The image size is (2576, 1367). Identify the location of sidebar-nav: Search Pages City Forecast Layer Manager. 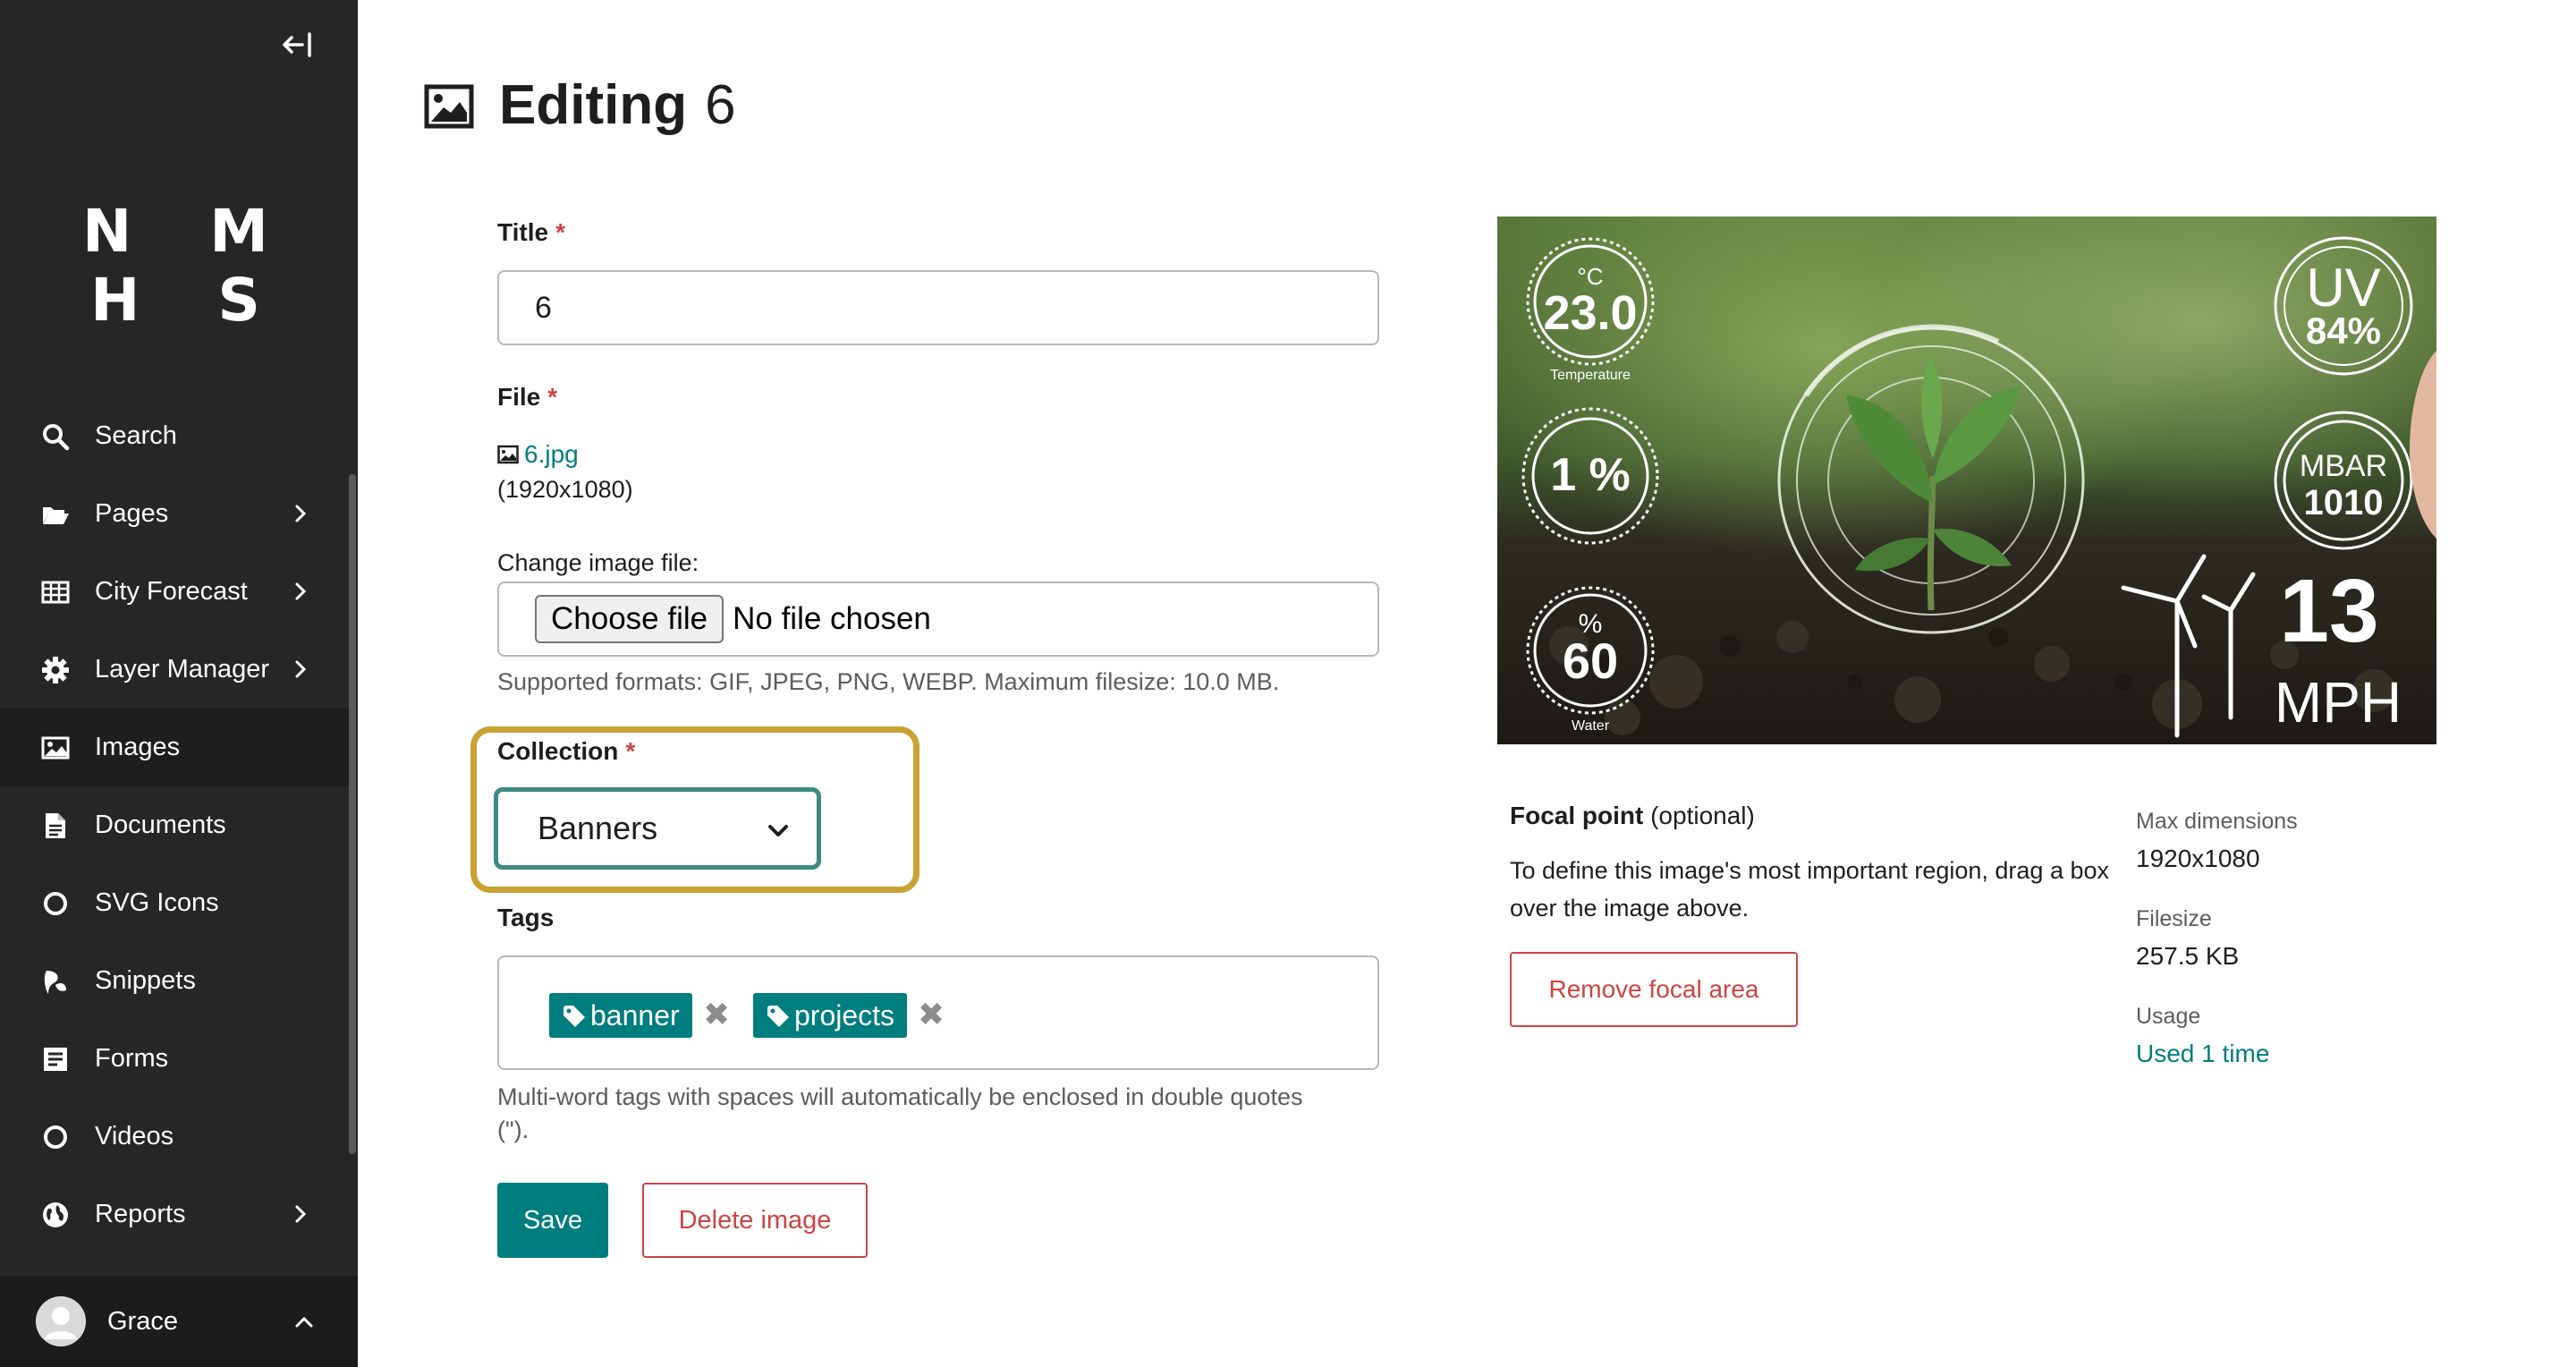
(174, 825).